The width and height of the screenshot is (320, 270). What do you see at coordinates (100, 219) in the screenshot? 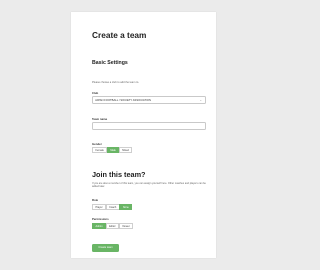
I see `permissions-label: Permissions` at bounding box center [100, 219].